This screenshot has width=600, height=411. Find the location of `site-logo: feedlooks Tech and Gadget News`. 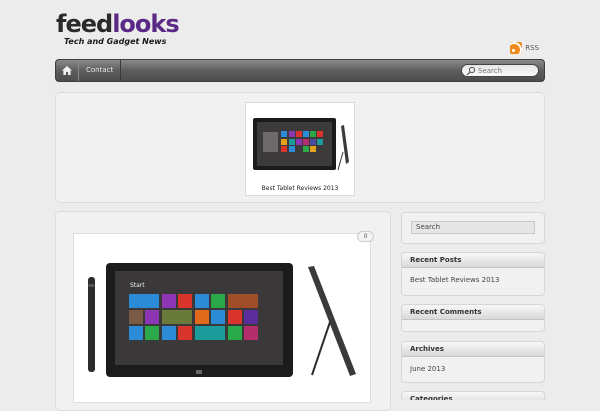

site-logo: feedlooks Tech and Gadget News is located at coordinates (118, 28).